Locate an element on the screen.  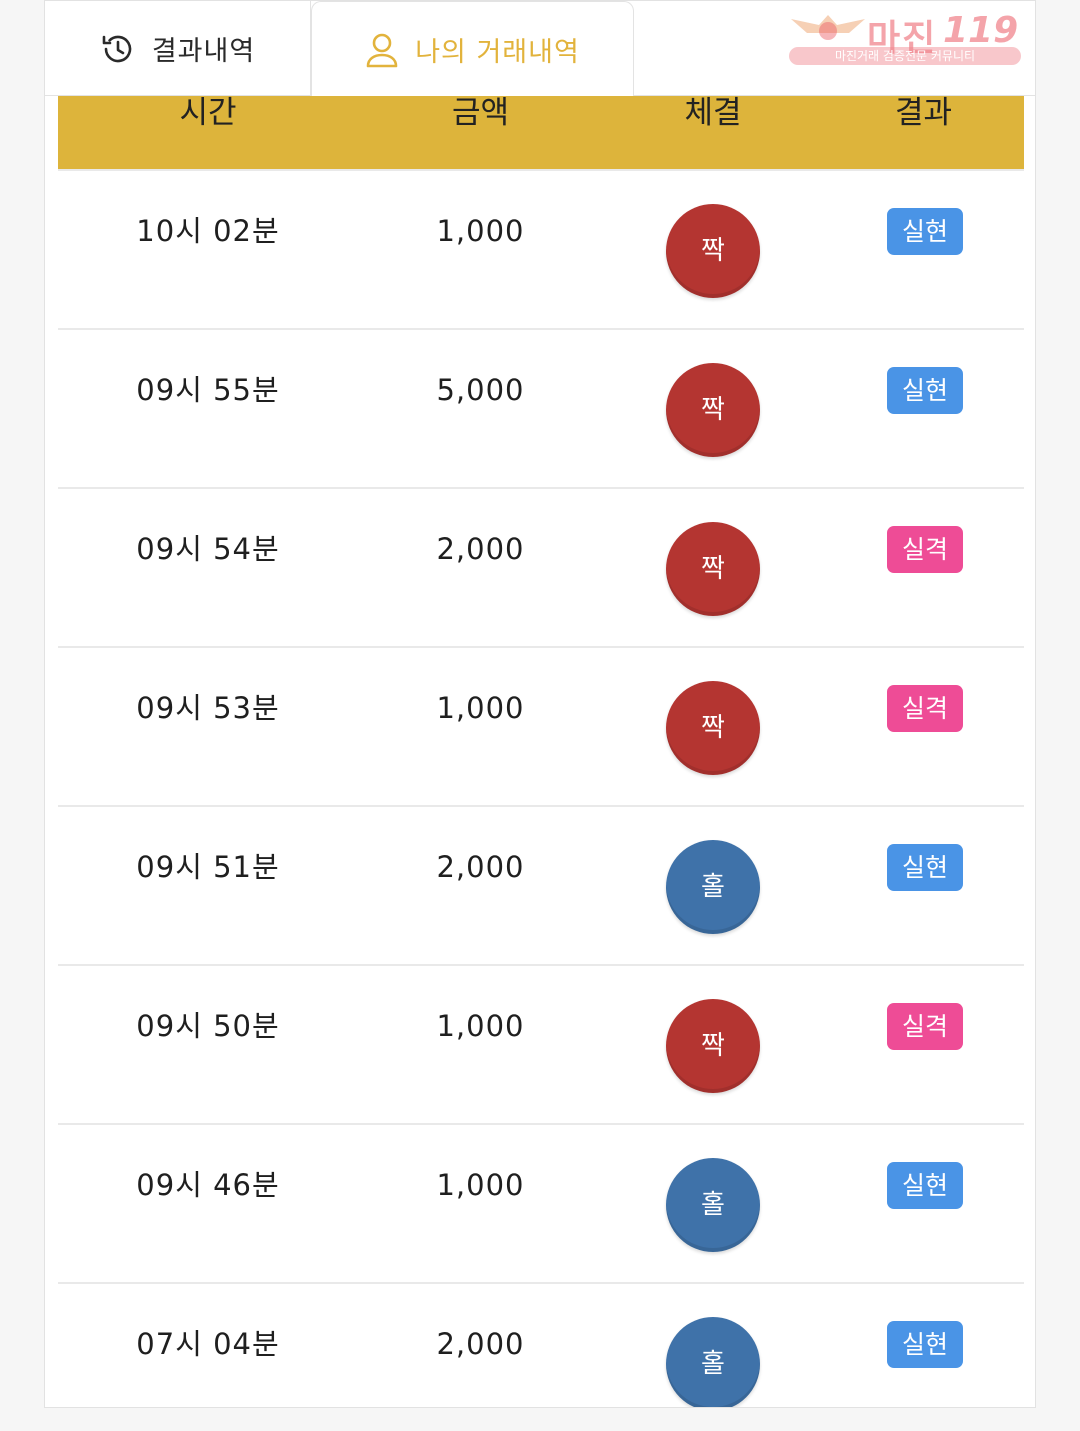
tab-bar: 결과내역 나의 거래내역 마진 119 마진거래 검증전문 커뮤니티 is located at coordinates (540, 49).